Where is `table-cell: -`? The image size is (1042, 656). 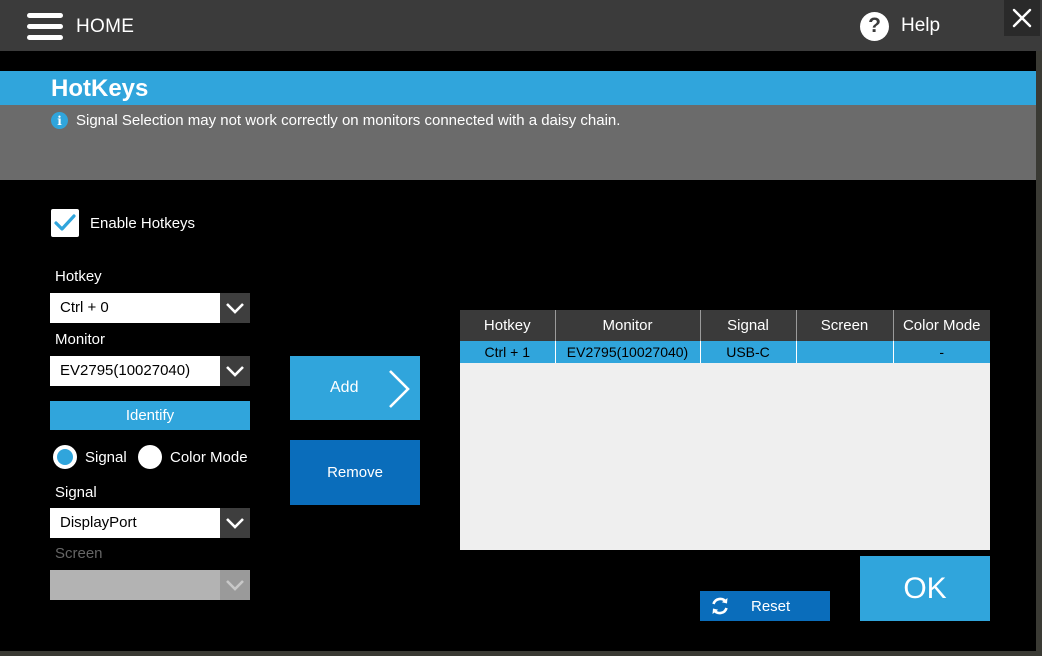
table-cell: - is located at coordinates (941, 352).